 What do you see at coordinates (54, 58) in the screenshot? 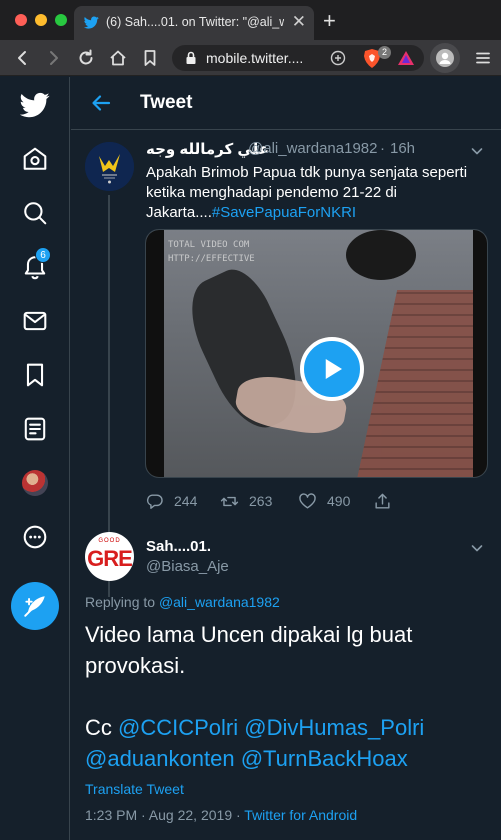
I see `forward-arrow-icon` at bounding box center [54, 58].